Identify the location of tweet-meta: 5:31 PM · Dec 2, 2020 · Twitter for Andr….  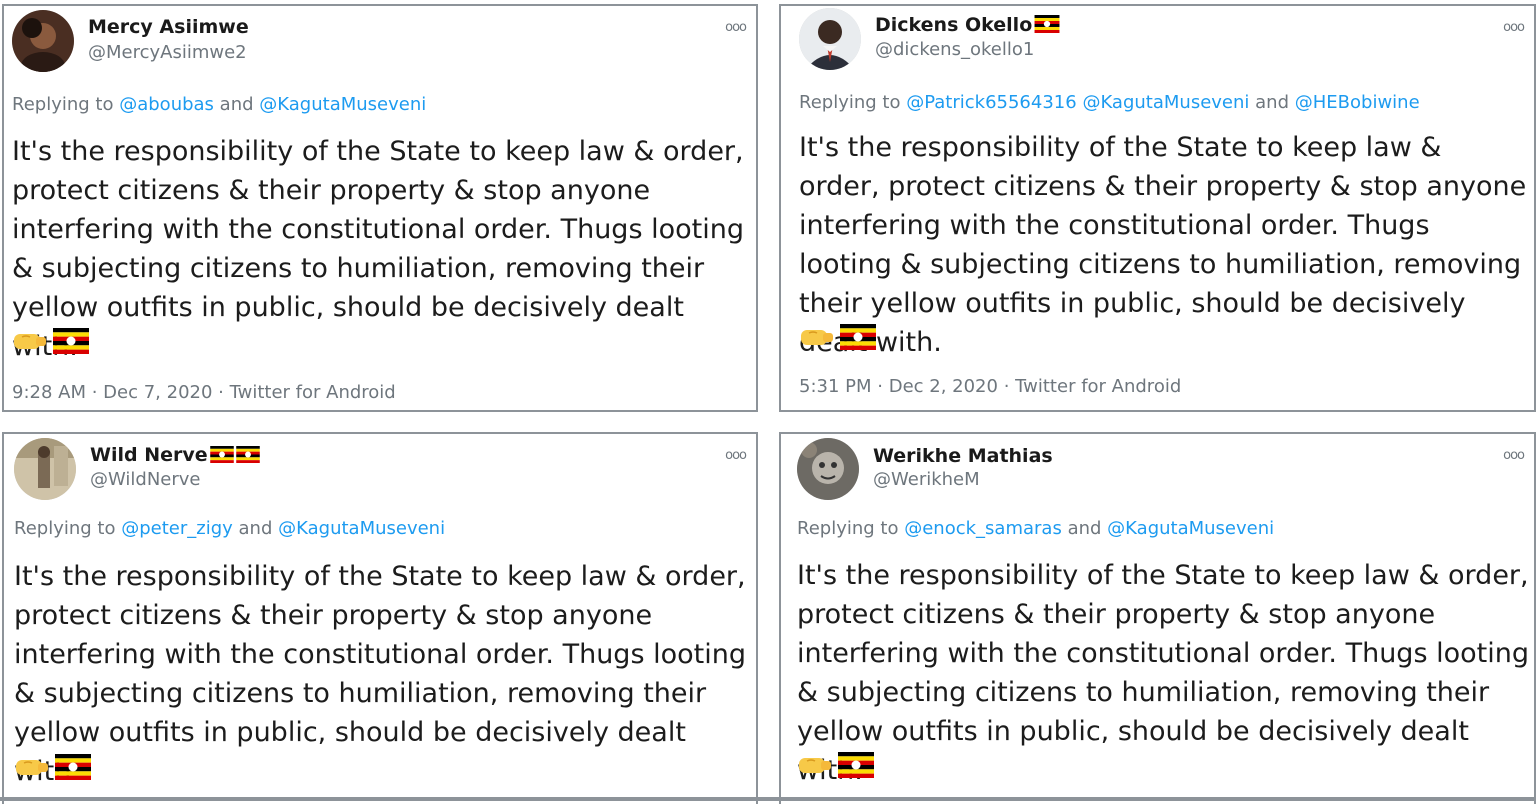
(990, 386).